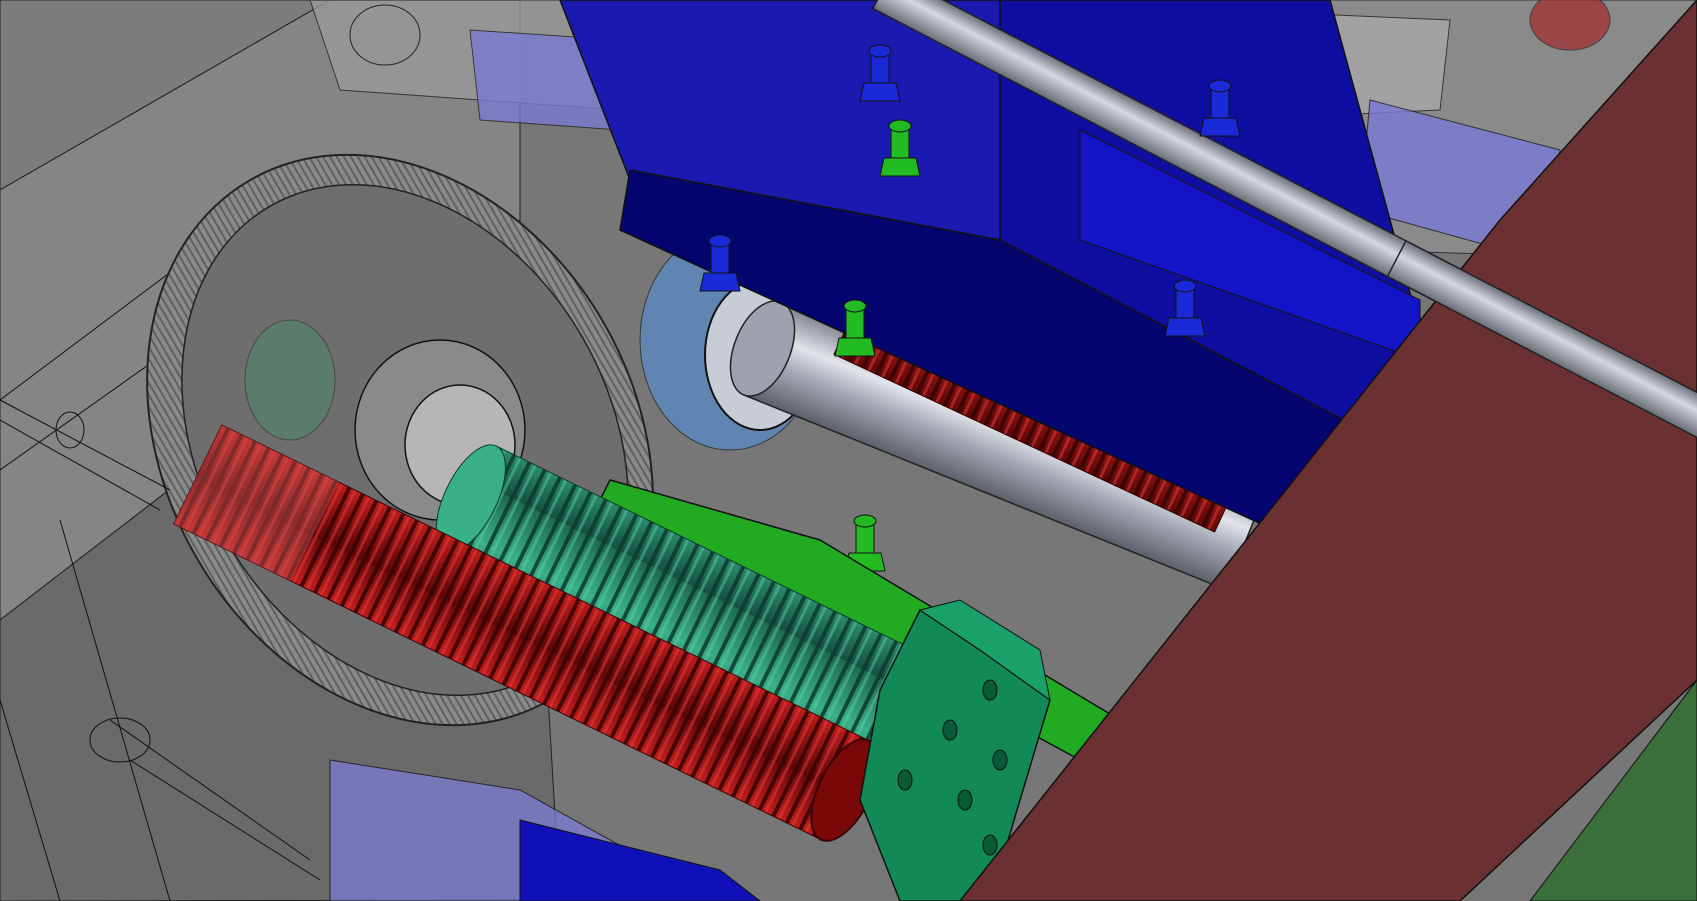 The width and height of the screenshot is (1697, 901). I want to click on ghost-green-ring, so click(290, 380).